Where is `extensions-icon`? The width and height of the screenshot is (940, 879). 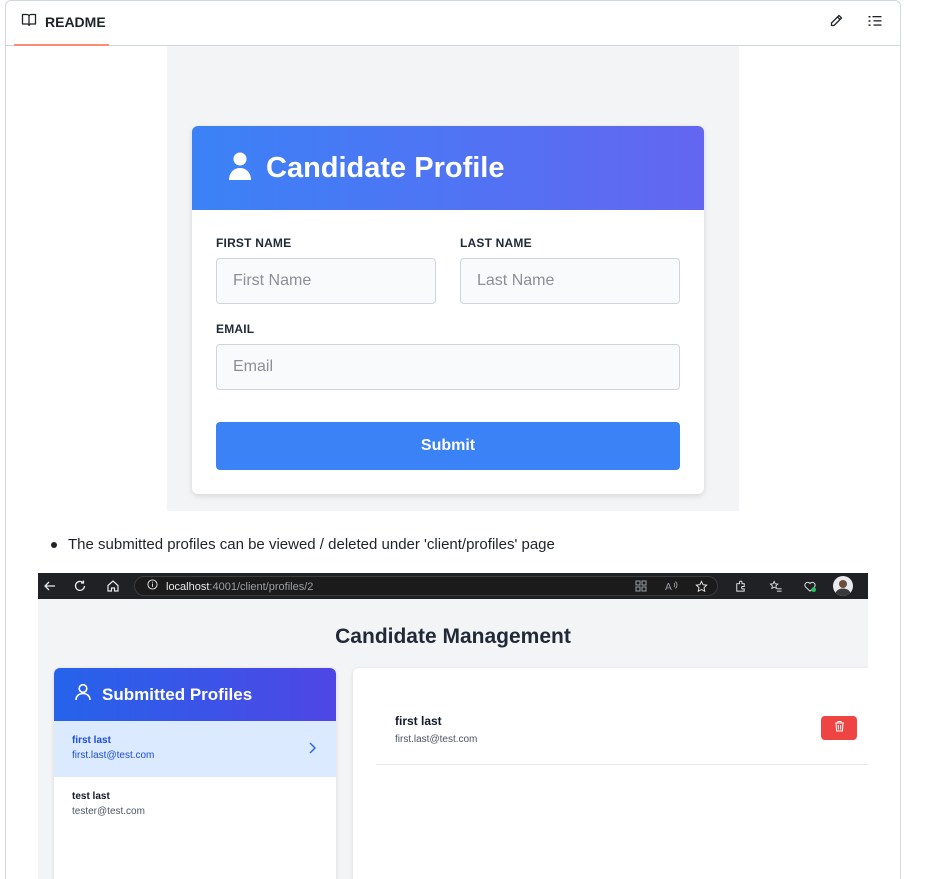
extensions-icon is located at coordinates (740, 586).